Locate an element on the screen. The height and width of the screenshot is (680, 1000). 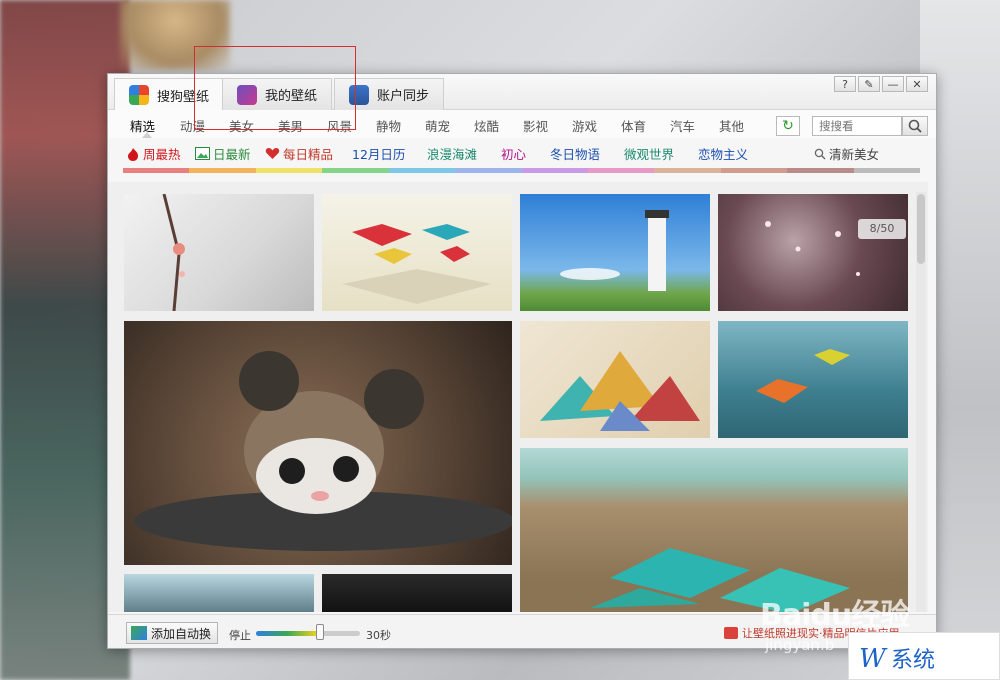
close-button: ✕ is located at coordinates (917, 84).